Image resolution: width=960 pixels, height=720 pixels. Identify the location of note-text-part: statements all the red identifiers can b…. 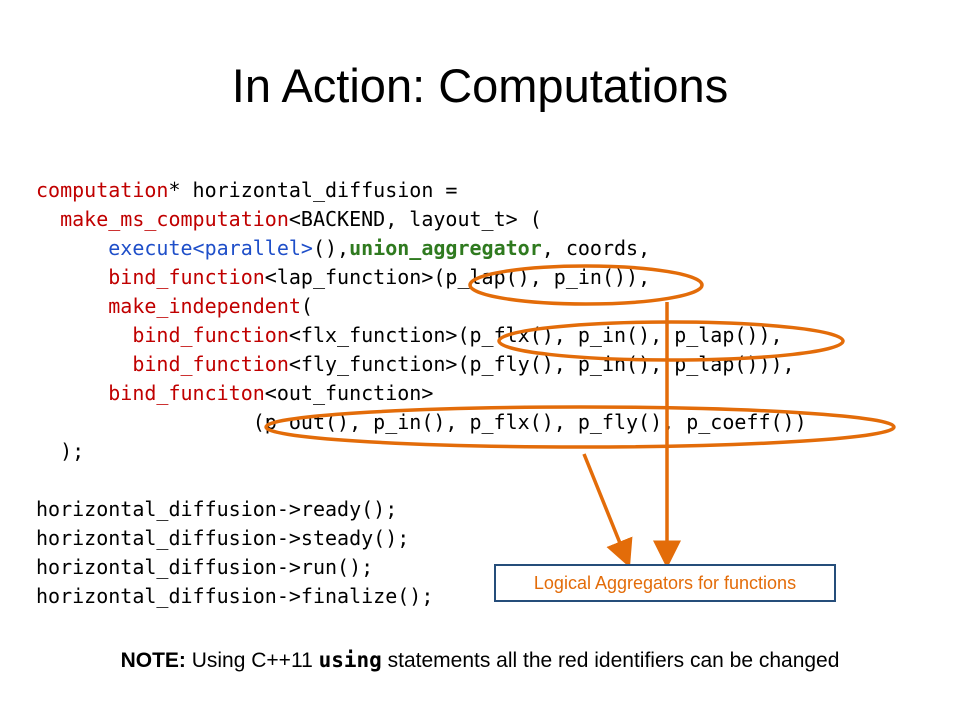
(610, 660).